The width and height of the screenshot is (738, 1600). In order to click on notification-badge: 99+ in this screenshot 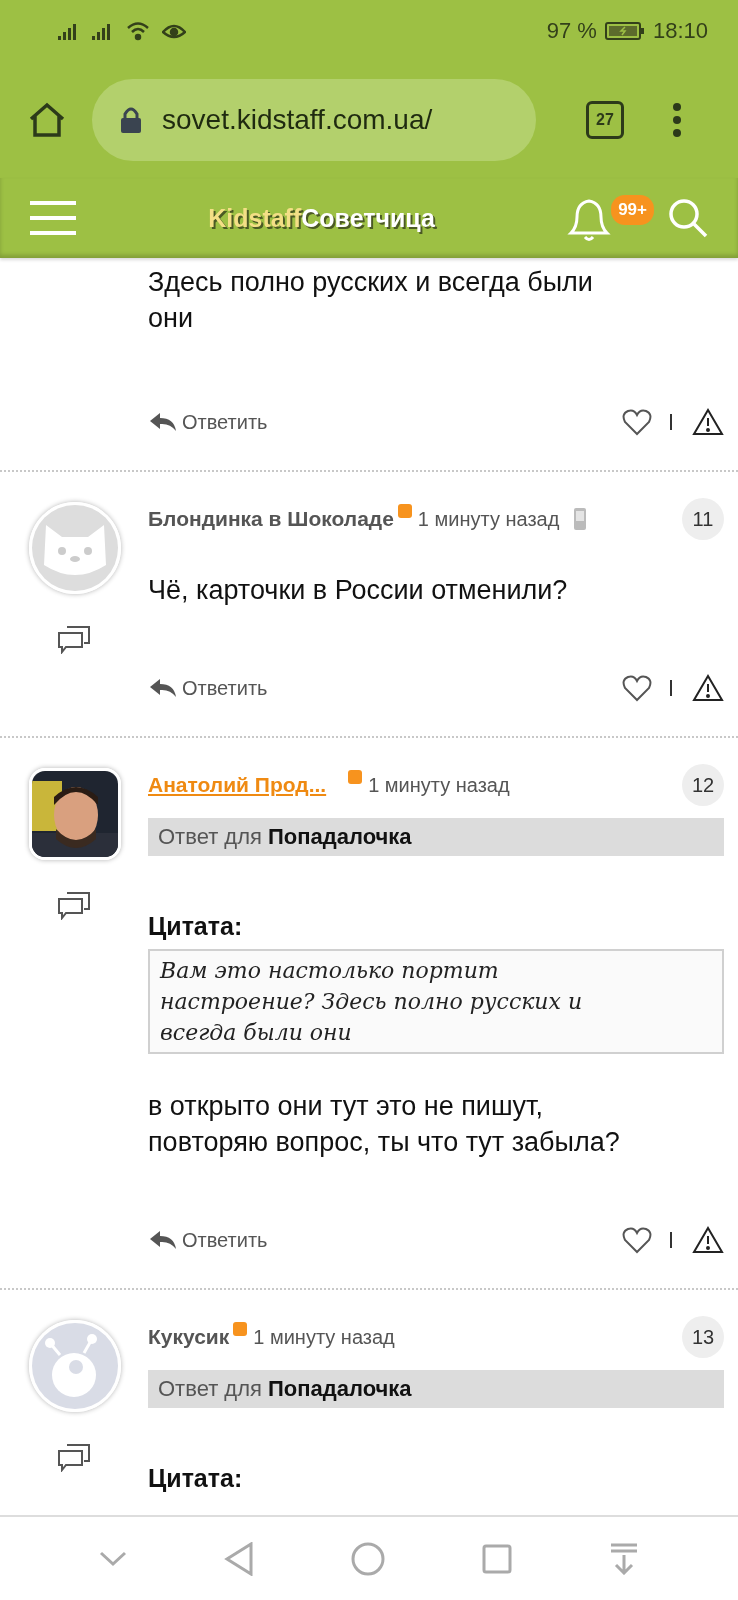, I will do `click(632, 210)`.